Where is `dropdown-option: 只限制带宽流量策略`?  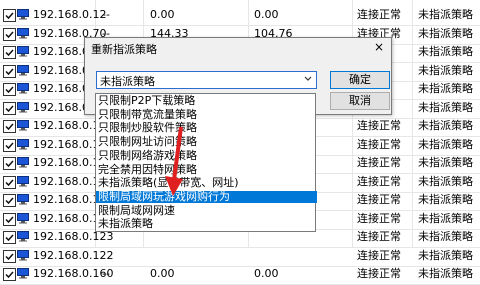 dropdown-option: 只限制带宽流量策略 is located at coordinates (206, 115).